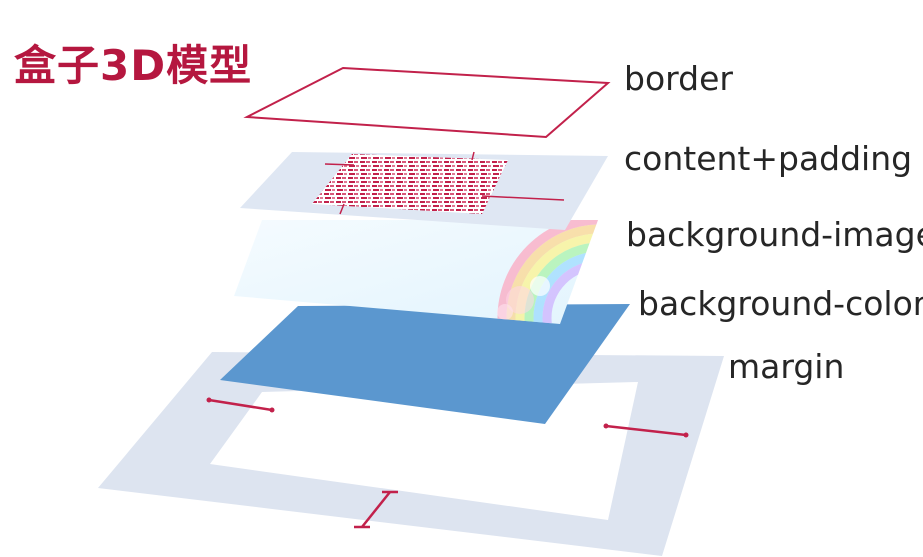 The width and height of the screenshot is (923, 557). Describe the element at coordinates (774, 234) in the screenshot. I see `background-image-label: background-image` at that location.